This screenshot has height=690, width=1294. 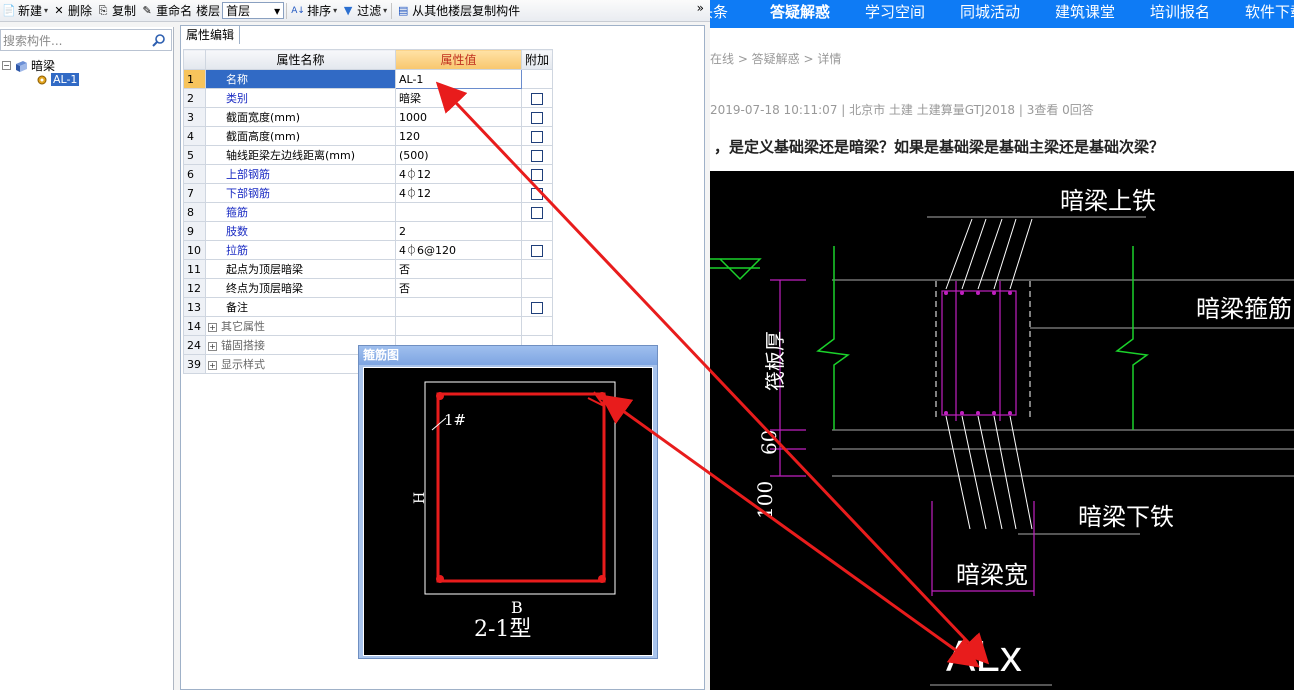 What do you see at coordinates (368, 212) in the screenshot?
I see `property-row: 8 箍筋` at bounding box center [368, 212].